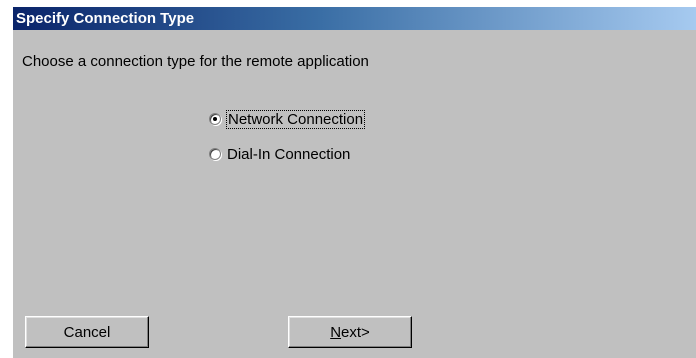 This screenshot has width=696, height=358. I want to click on next-button: Next>, so click(350, 332).